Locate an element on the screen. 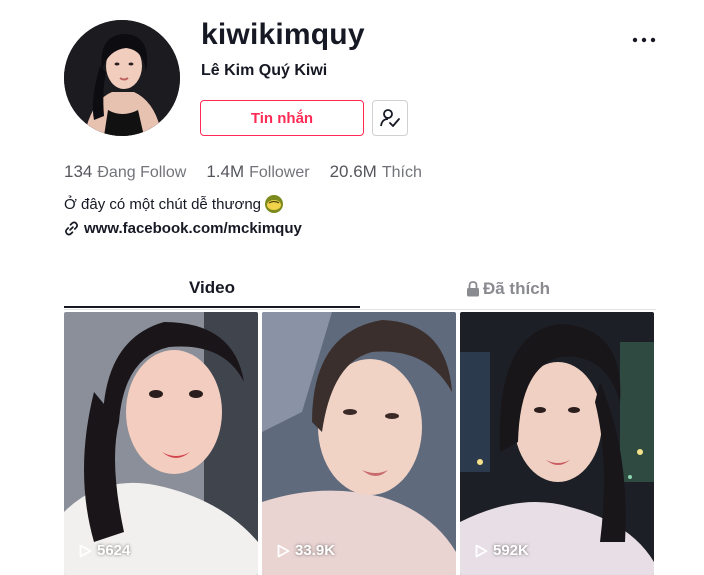 This screenshot has width=704, height=575. stat-value: 20.6M is located at coordinates (353, 171).